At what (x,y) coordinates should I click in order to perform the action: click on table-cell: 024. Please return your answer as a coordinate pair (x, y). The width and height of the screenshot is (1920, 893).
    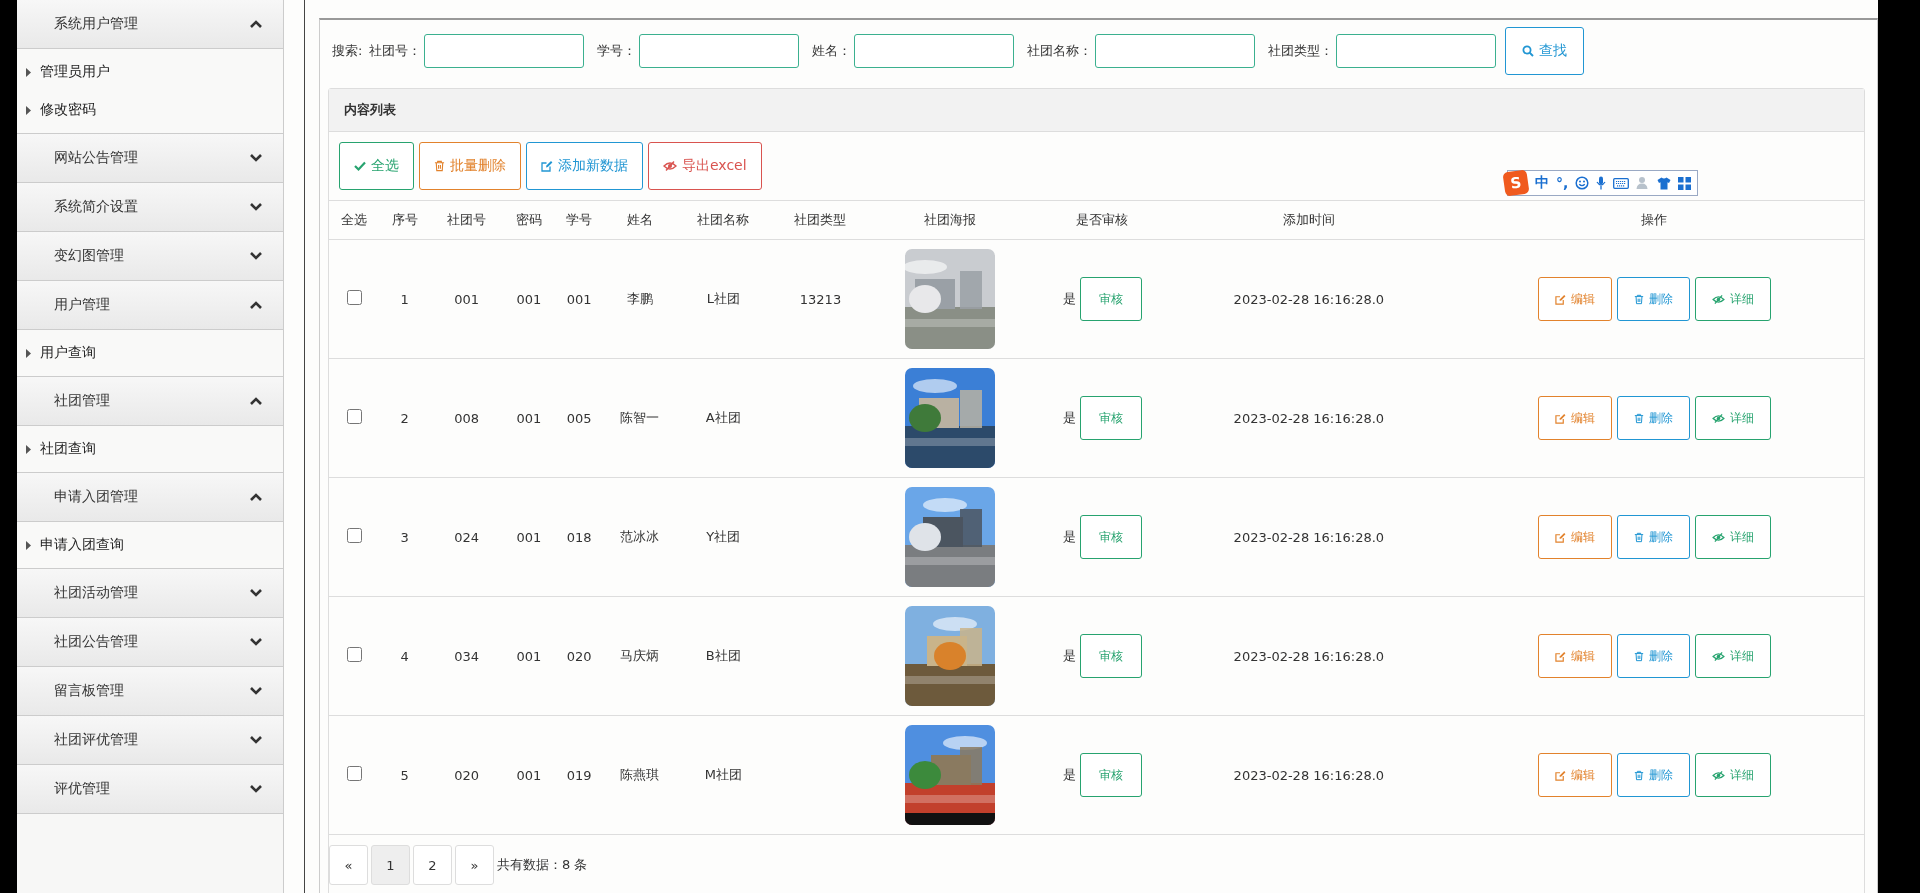
    Looking at the image, I should click on (467, 537).